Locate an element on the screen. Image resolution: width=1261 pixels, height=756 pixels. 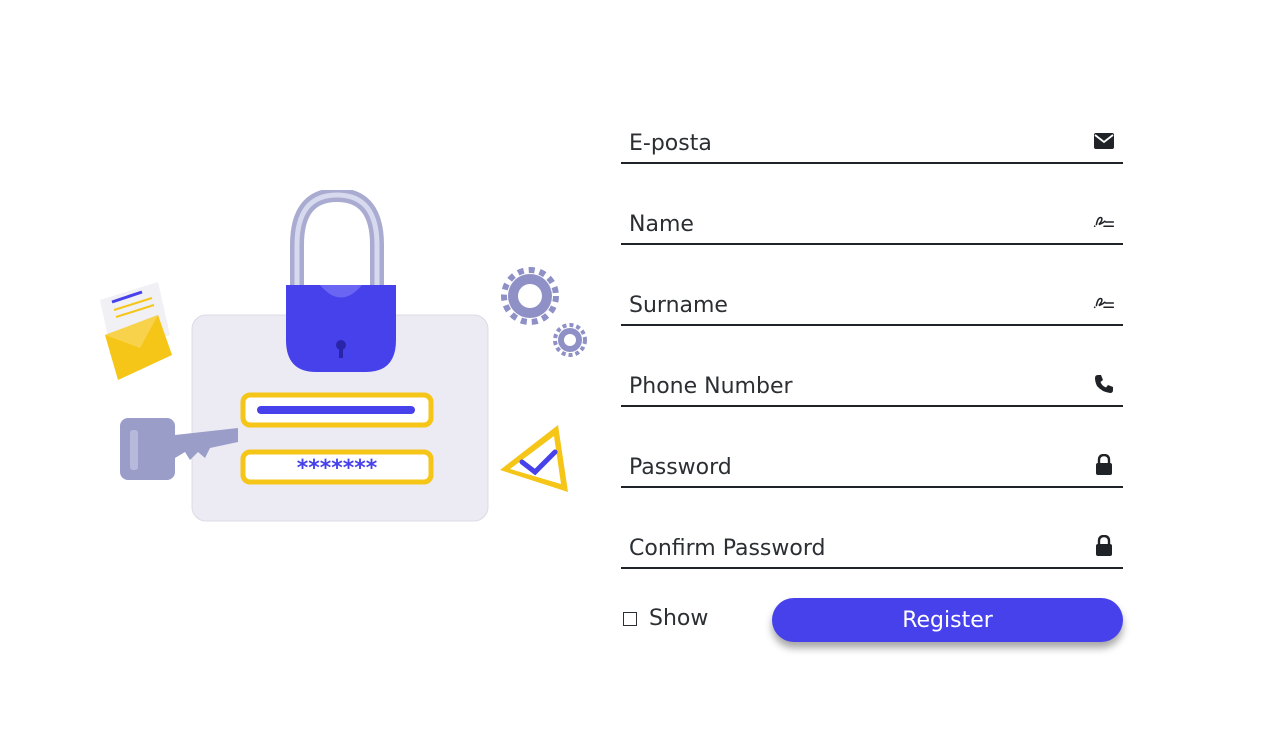
show-password-label: Show is located at coordinates (679, 618).